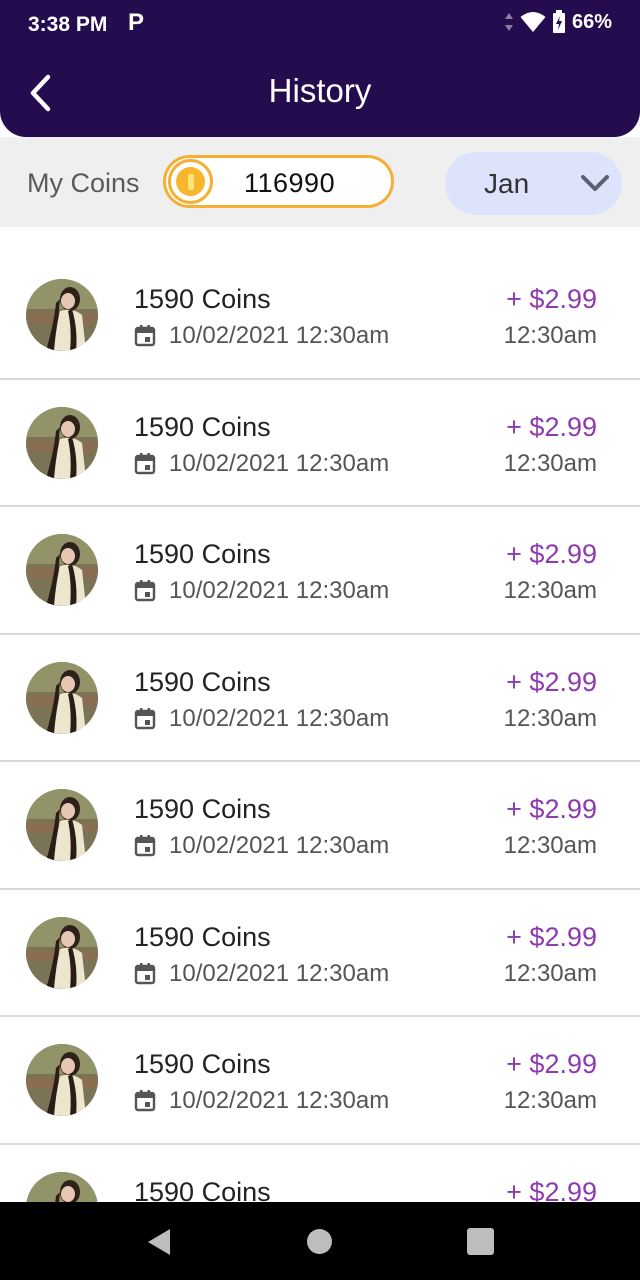 This screenshot has width=640, height=1280. What do you see at coordinates (136, 22) in the screenshot?
I see `app-notification-icon: P` at bounding box center [136, 22].